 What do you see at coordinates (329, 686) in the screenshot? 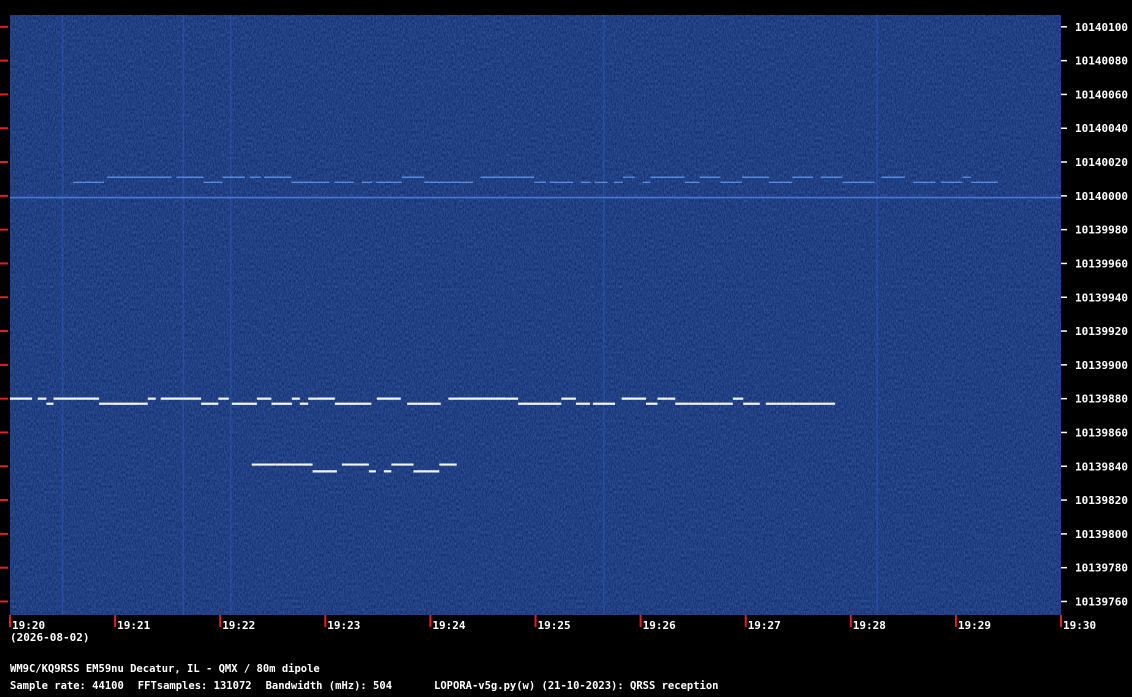
I see `bandwidth-text: Bandwidth (mHz): 504` at bounding box center [329, 686].